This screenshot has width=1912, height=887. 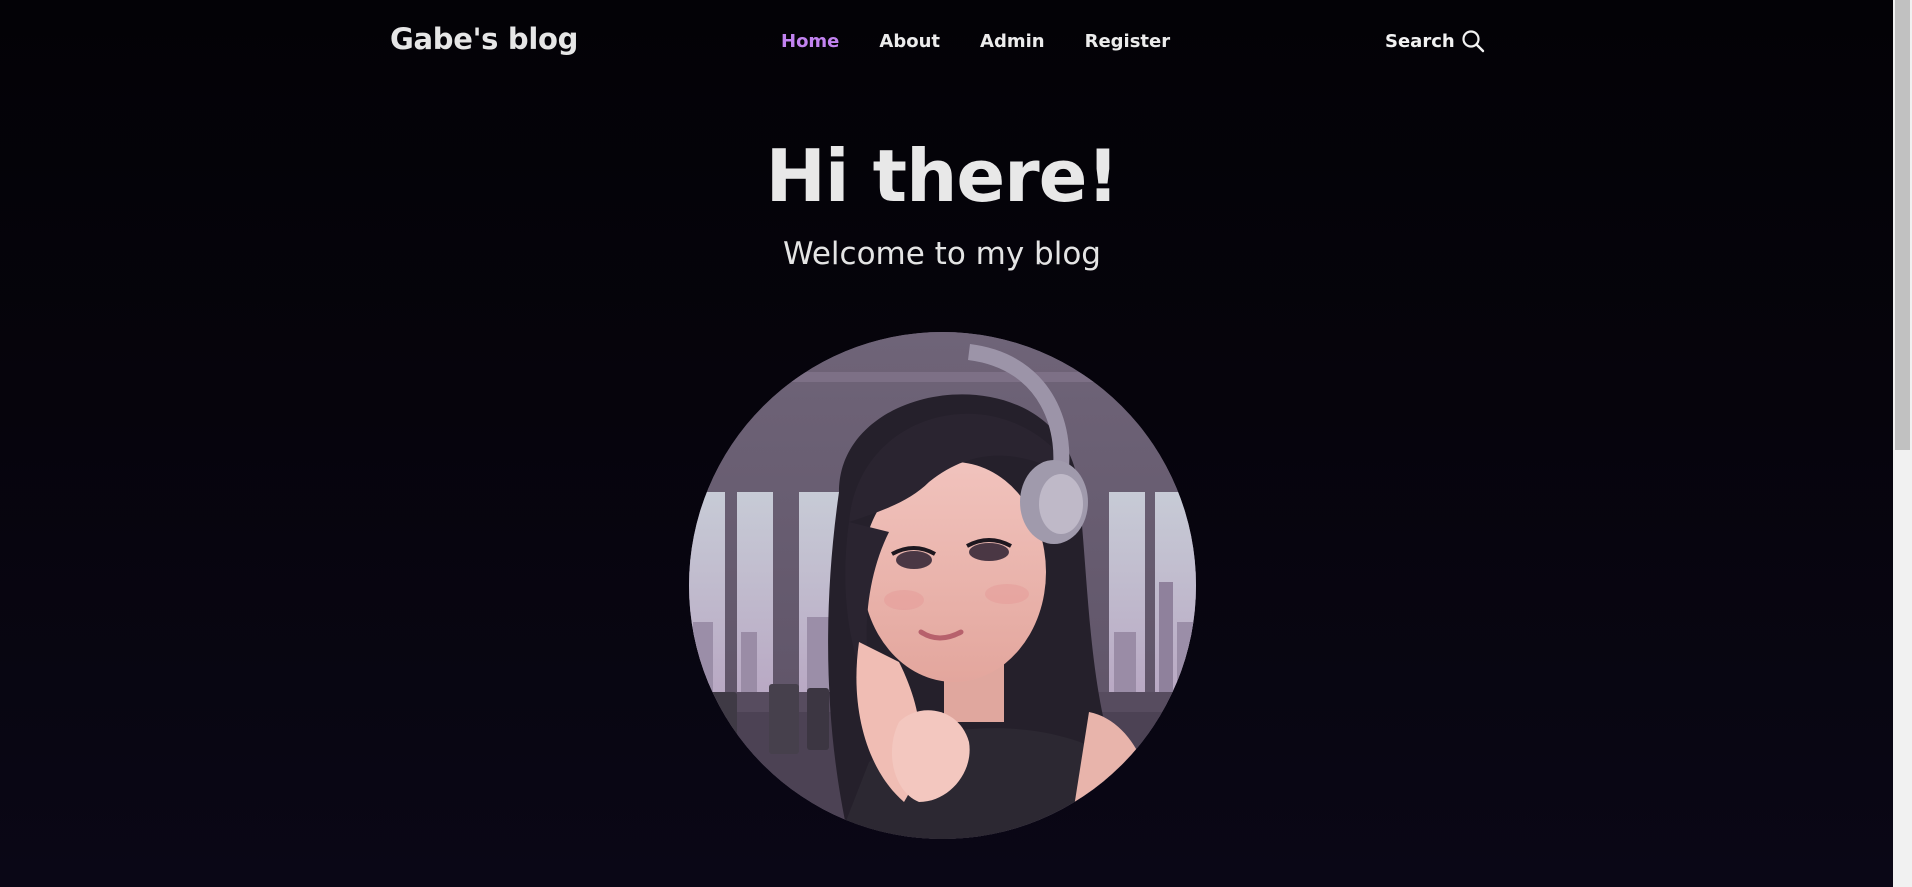 What do you see at coordinates (810, 41) in the screenshot?
I see `nav-home-link: Home` at bounding box center [810, 41].